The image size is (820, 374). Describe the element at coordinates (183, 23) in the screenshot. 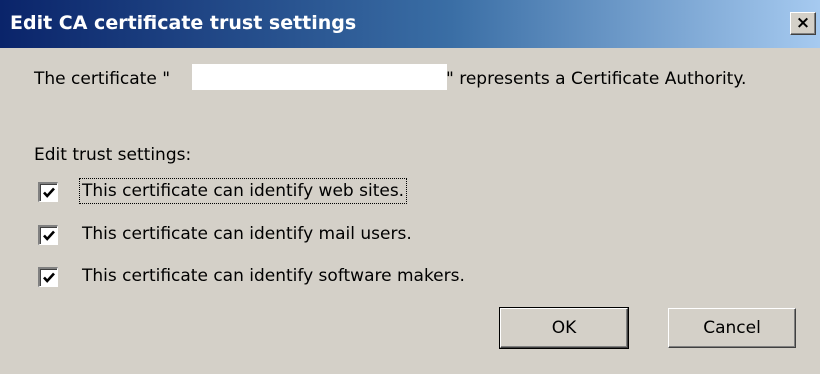

I see `dialog-title: Edit CA certificate trust settings` at that location.